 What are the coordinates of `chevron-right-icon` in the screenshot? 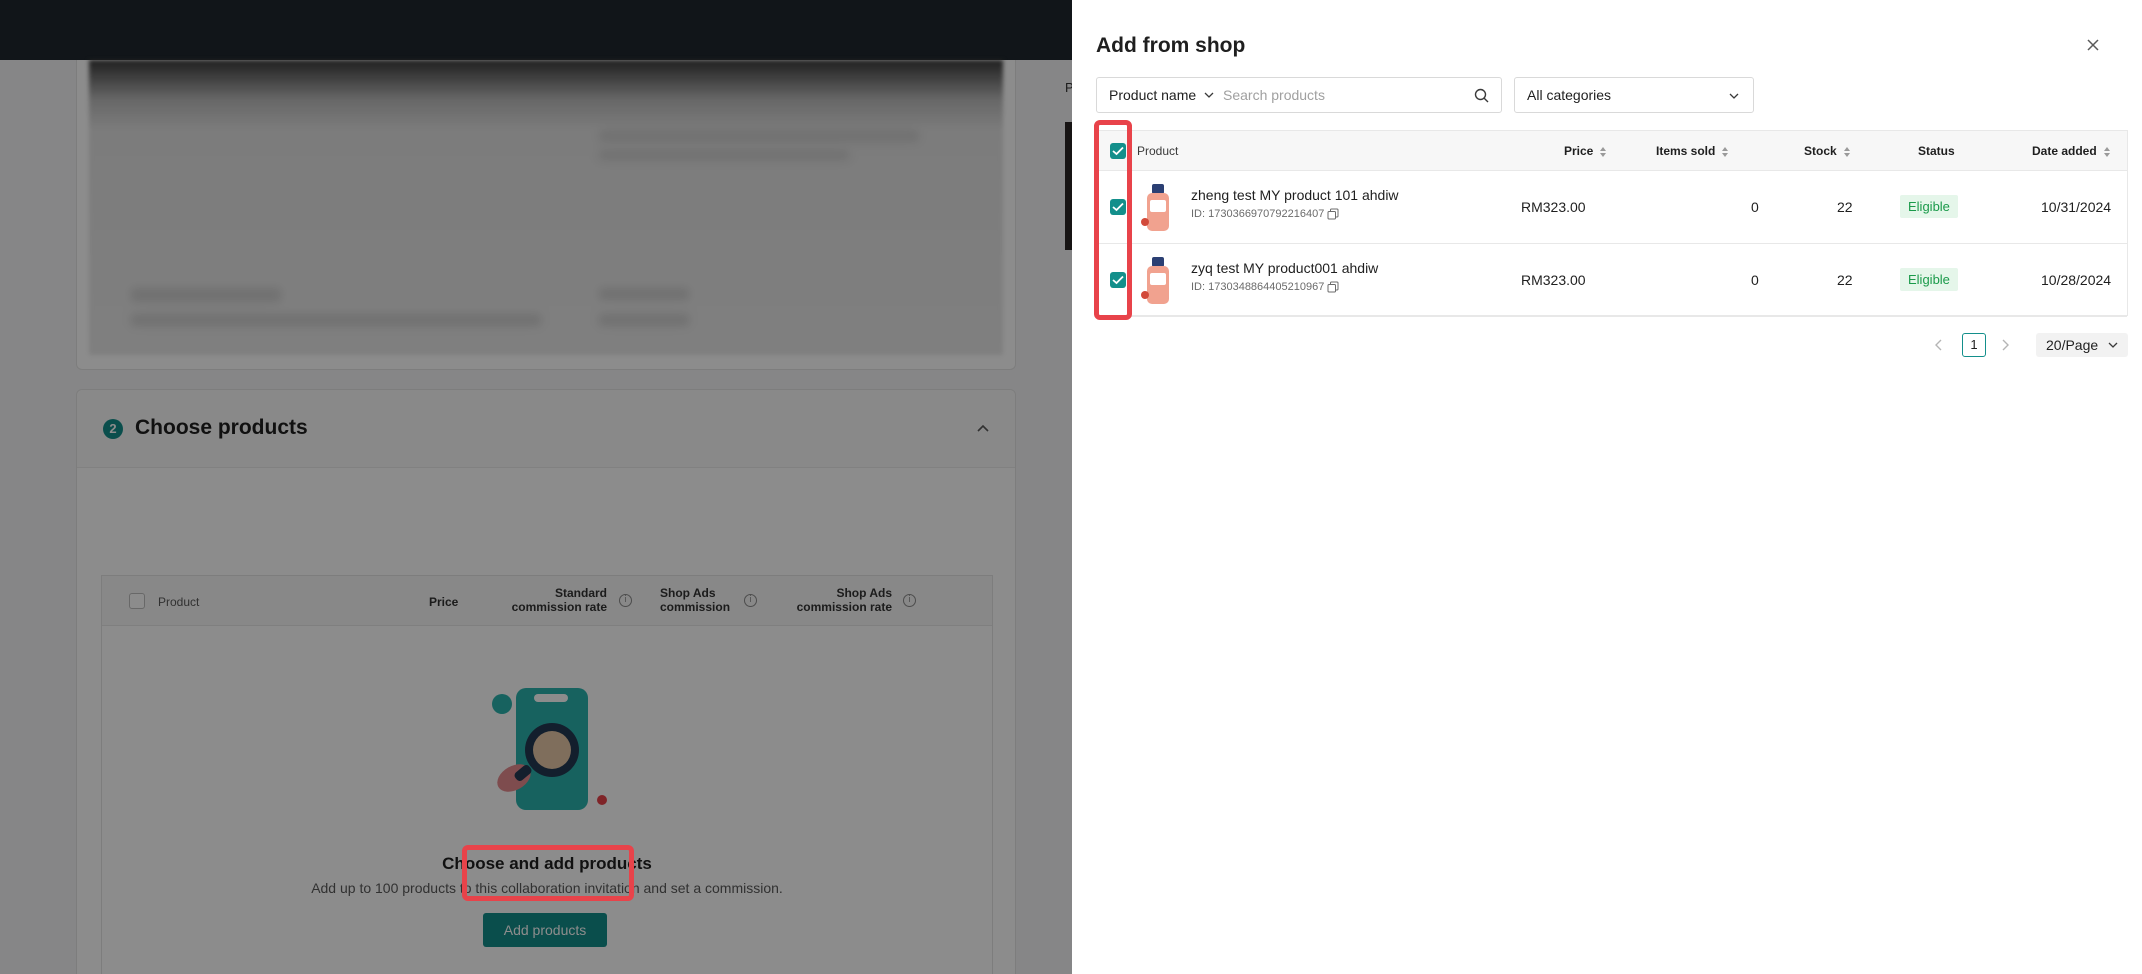 It's located at (2005, 345).